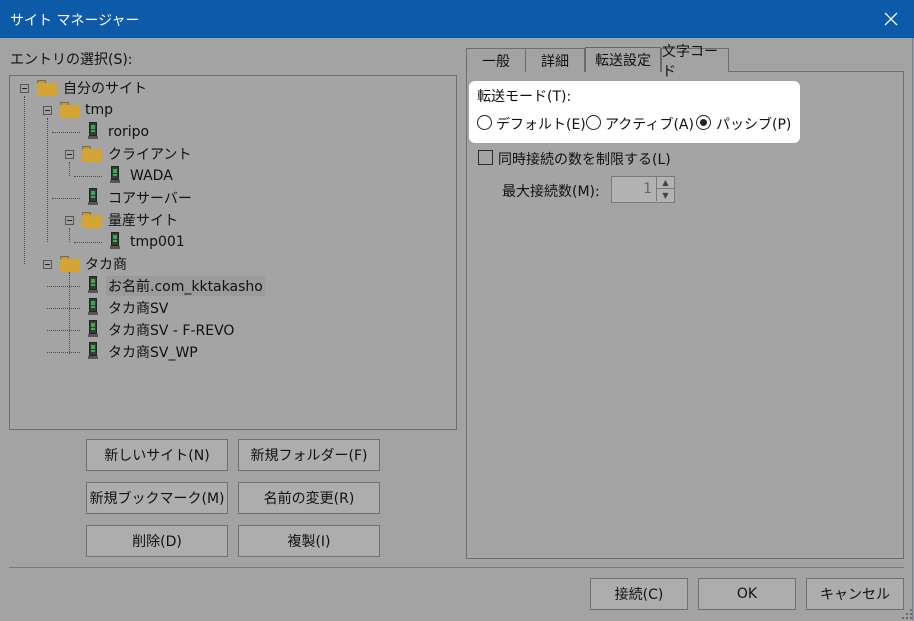 The height and width of the screenshot is (621, 914). What do you see at coordinates (457, 19) in the screenshot?
I see `title-bar: サイト マネージャー` at bounding box center [457, 19].